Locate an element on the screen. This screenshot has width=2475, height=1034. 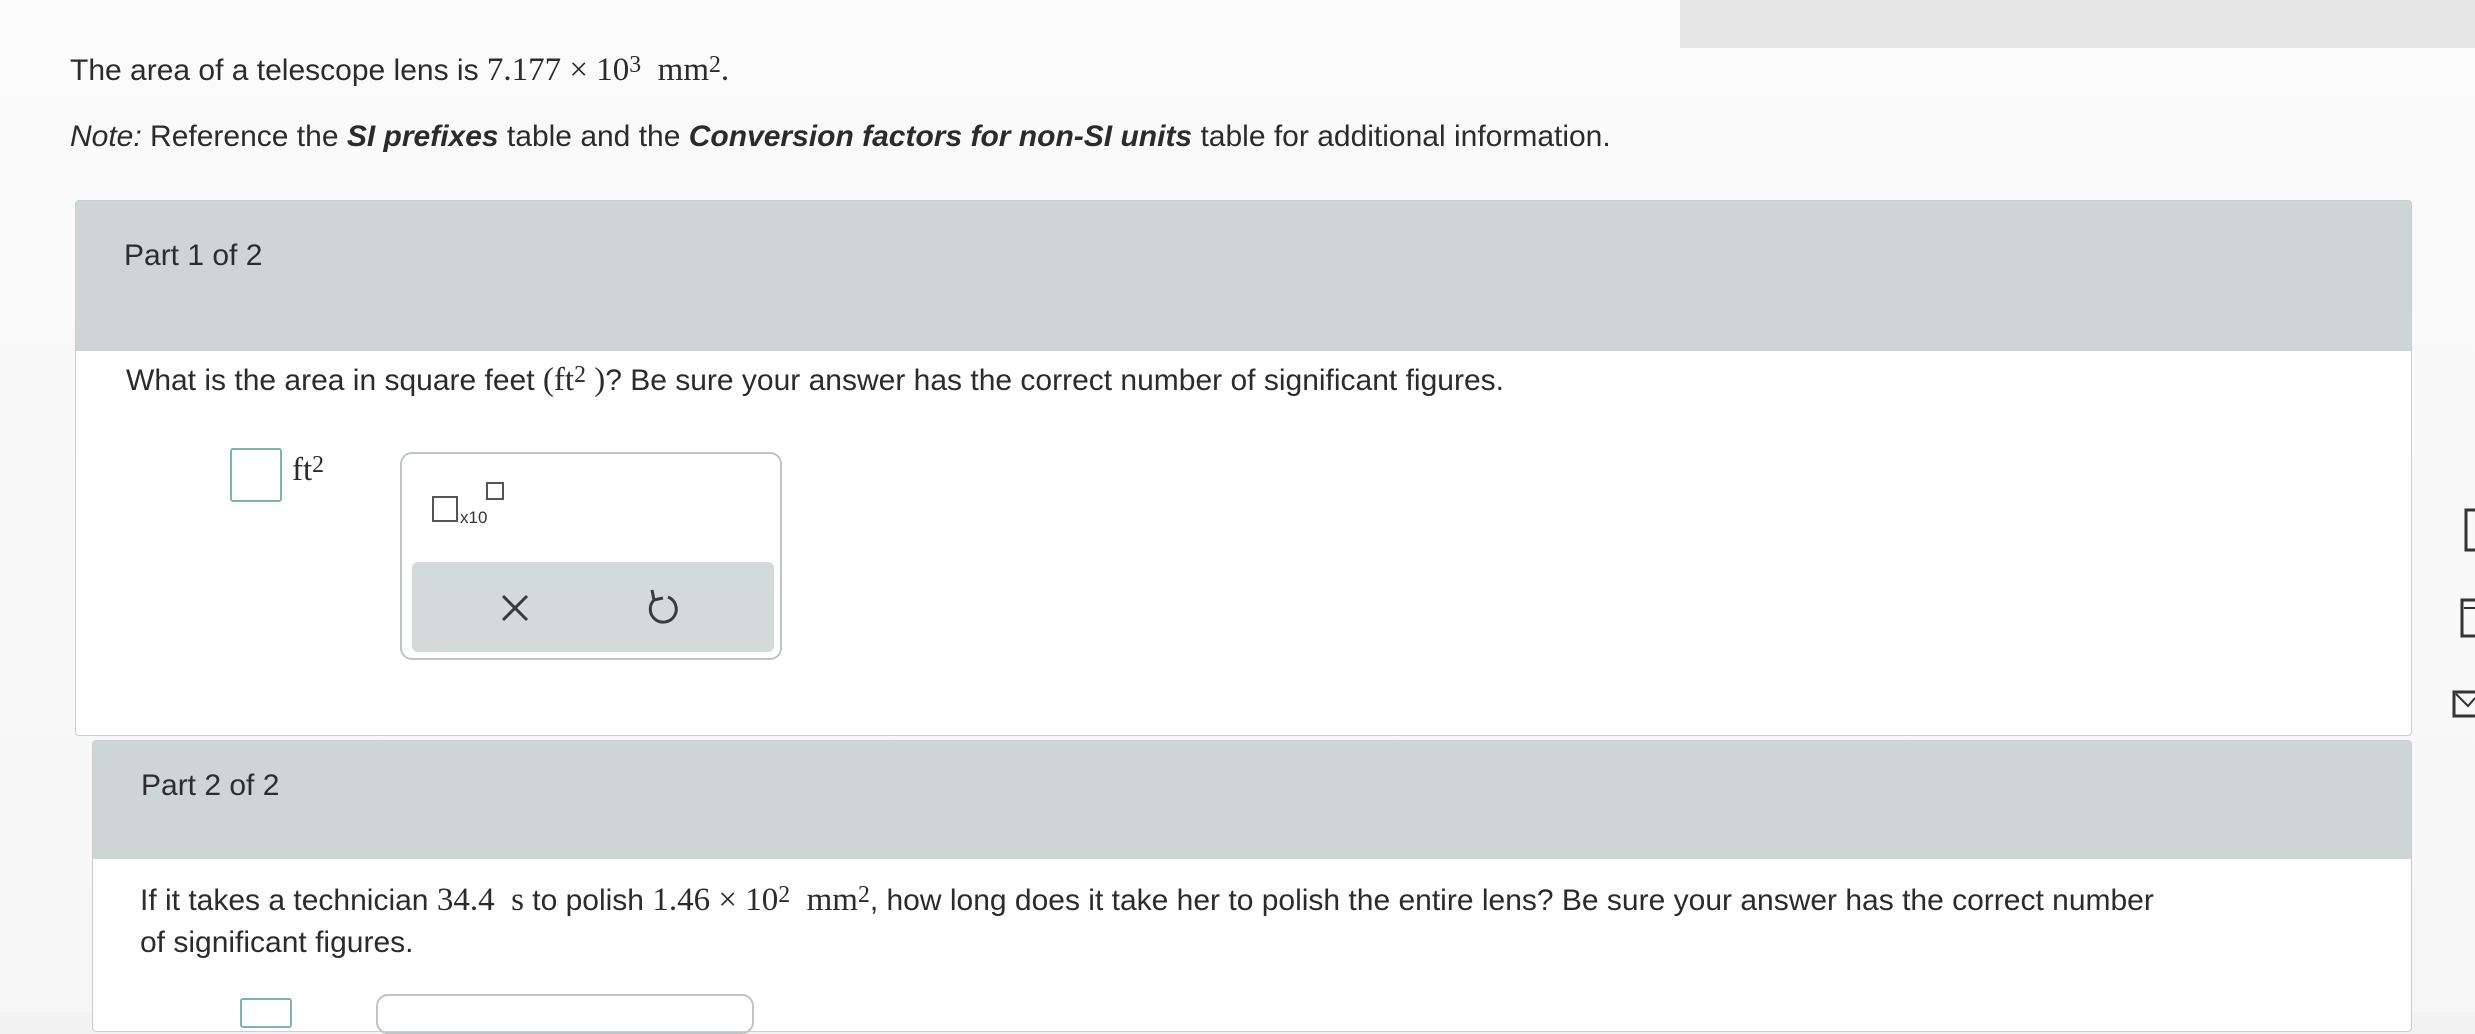
polished-exponent: 2 is located at coordinates (784, 894).